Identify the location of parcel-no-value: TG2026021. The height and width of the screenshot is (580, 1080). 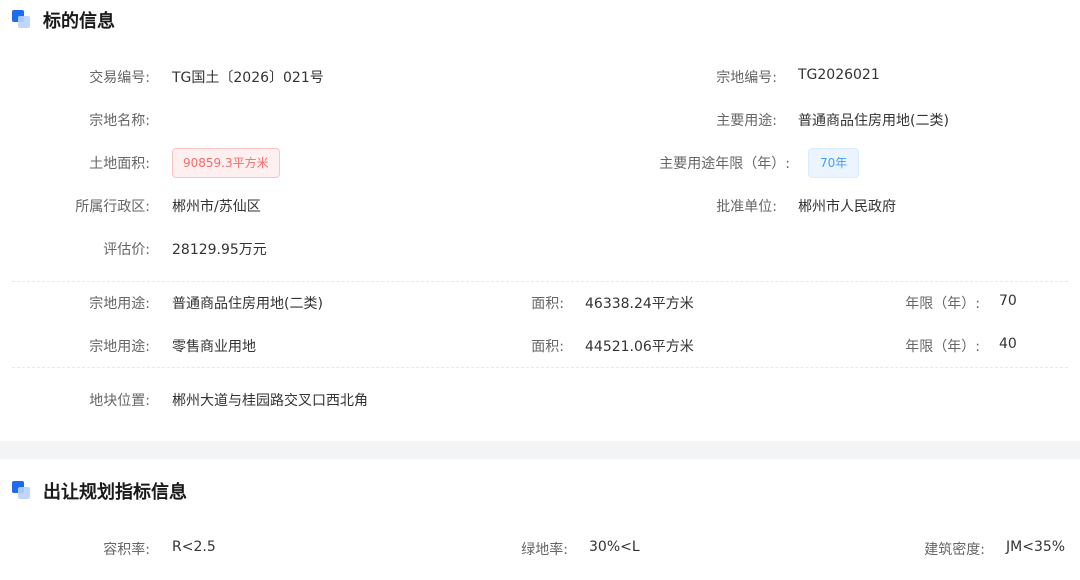
(839, 75).